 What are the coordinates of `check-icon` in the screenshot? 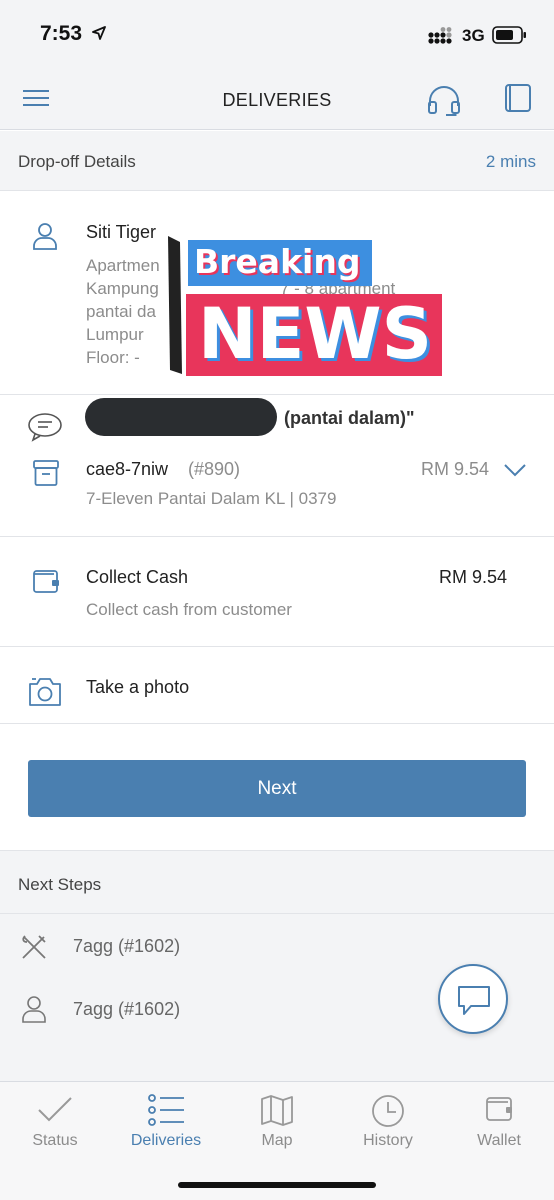 It's located at (55, 1109).